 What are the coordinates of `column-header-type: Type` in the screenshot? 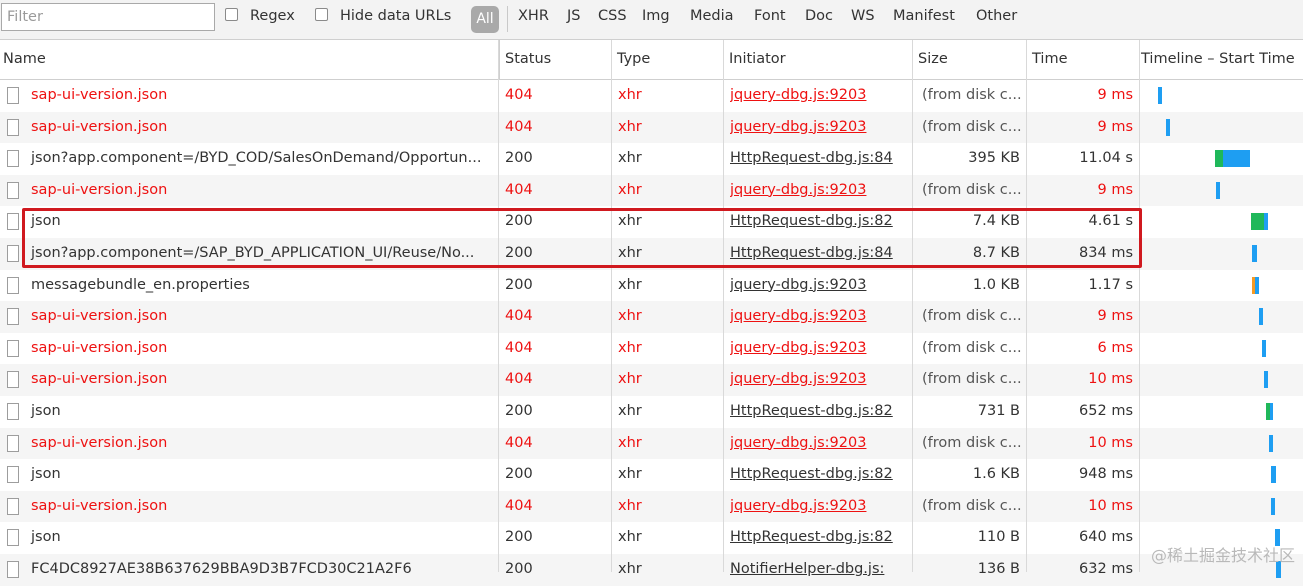 It's located at (667, 59).